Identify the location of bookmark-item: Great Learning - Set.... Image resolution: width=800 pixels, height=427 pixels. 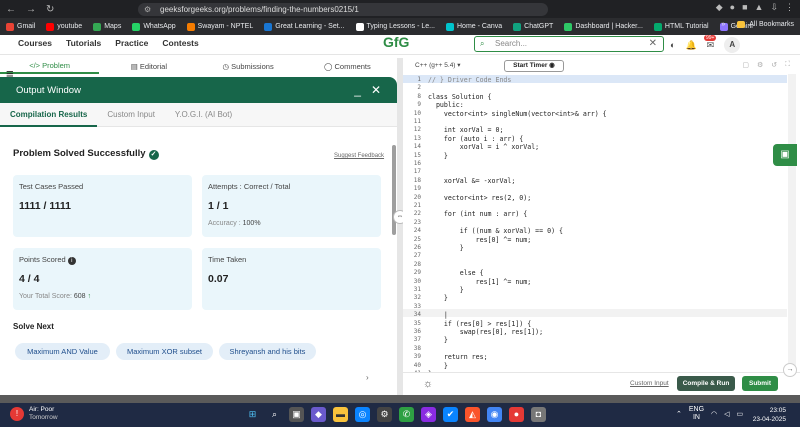
(304, 26).